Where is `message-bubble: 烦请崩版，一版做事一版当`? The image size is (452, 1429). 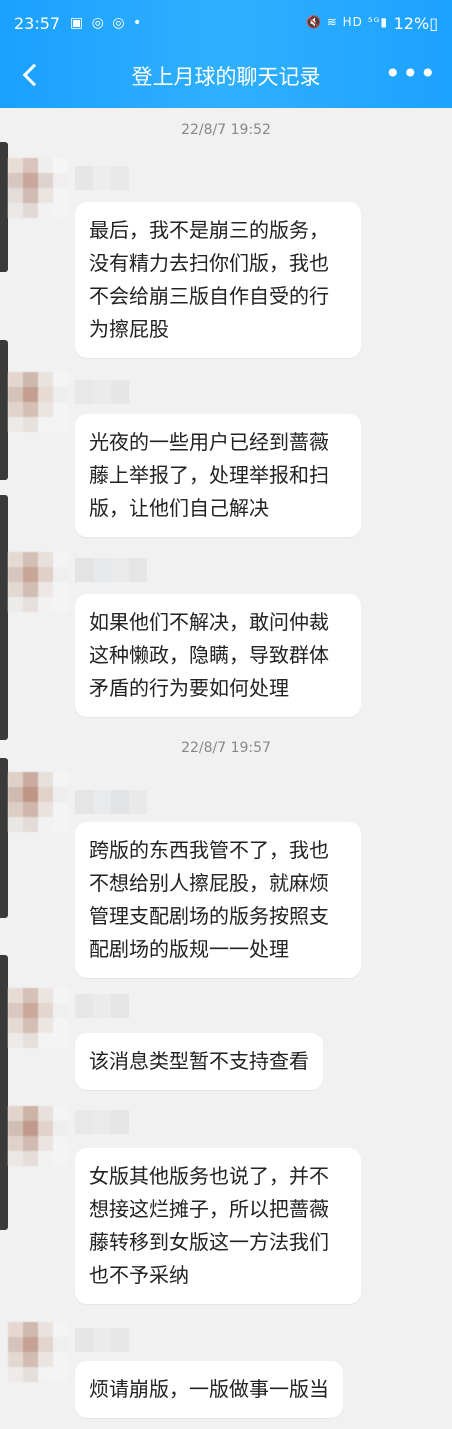 message-bubble: 烦请崩版，一版做事一版当 is located at coordinates (209, 1389).